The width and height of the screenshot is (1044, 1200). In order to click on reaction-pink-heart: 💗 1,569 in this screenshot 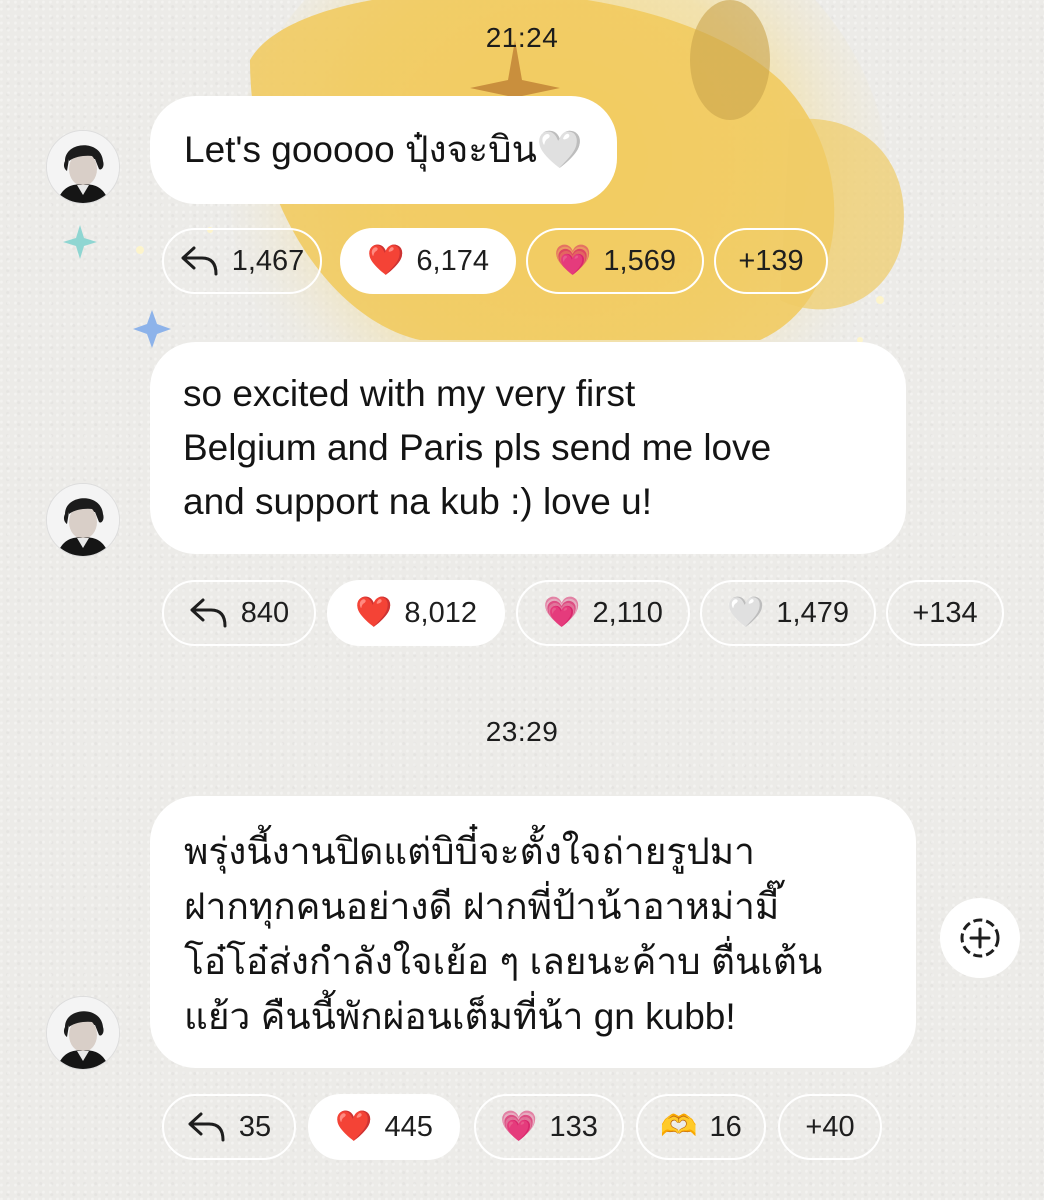, I will do `click(615, 261)`.